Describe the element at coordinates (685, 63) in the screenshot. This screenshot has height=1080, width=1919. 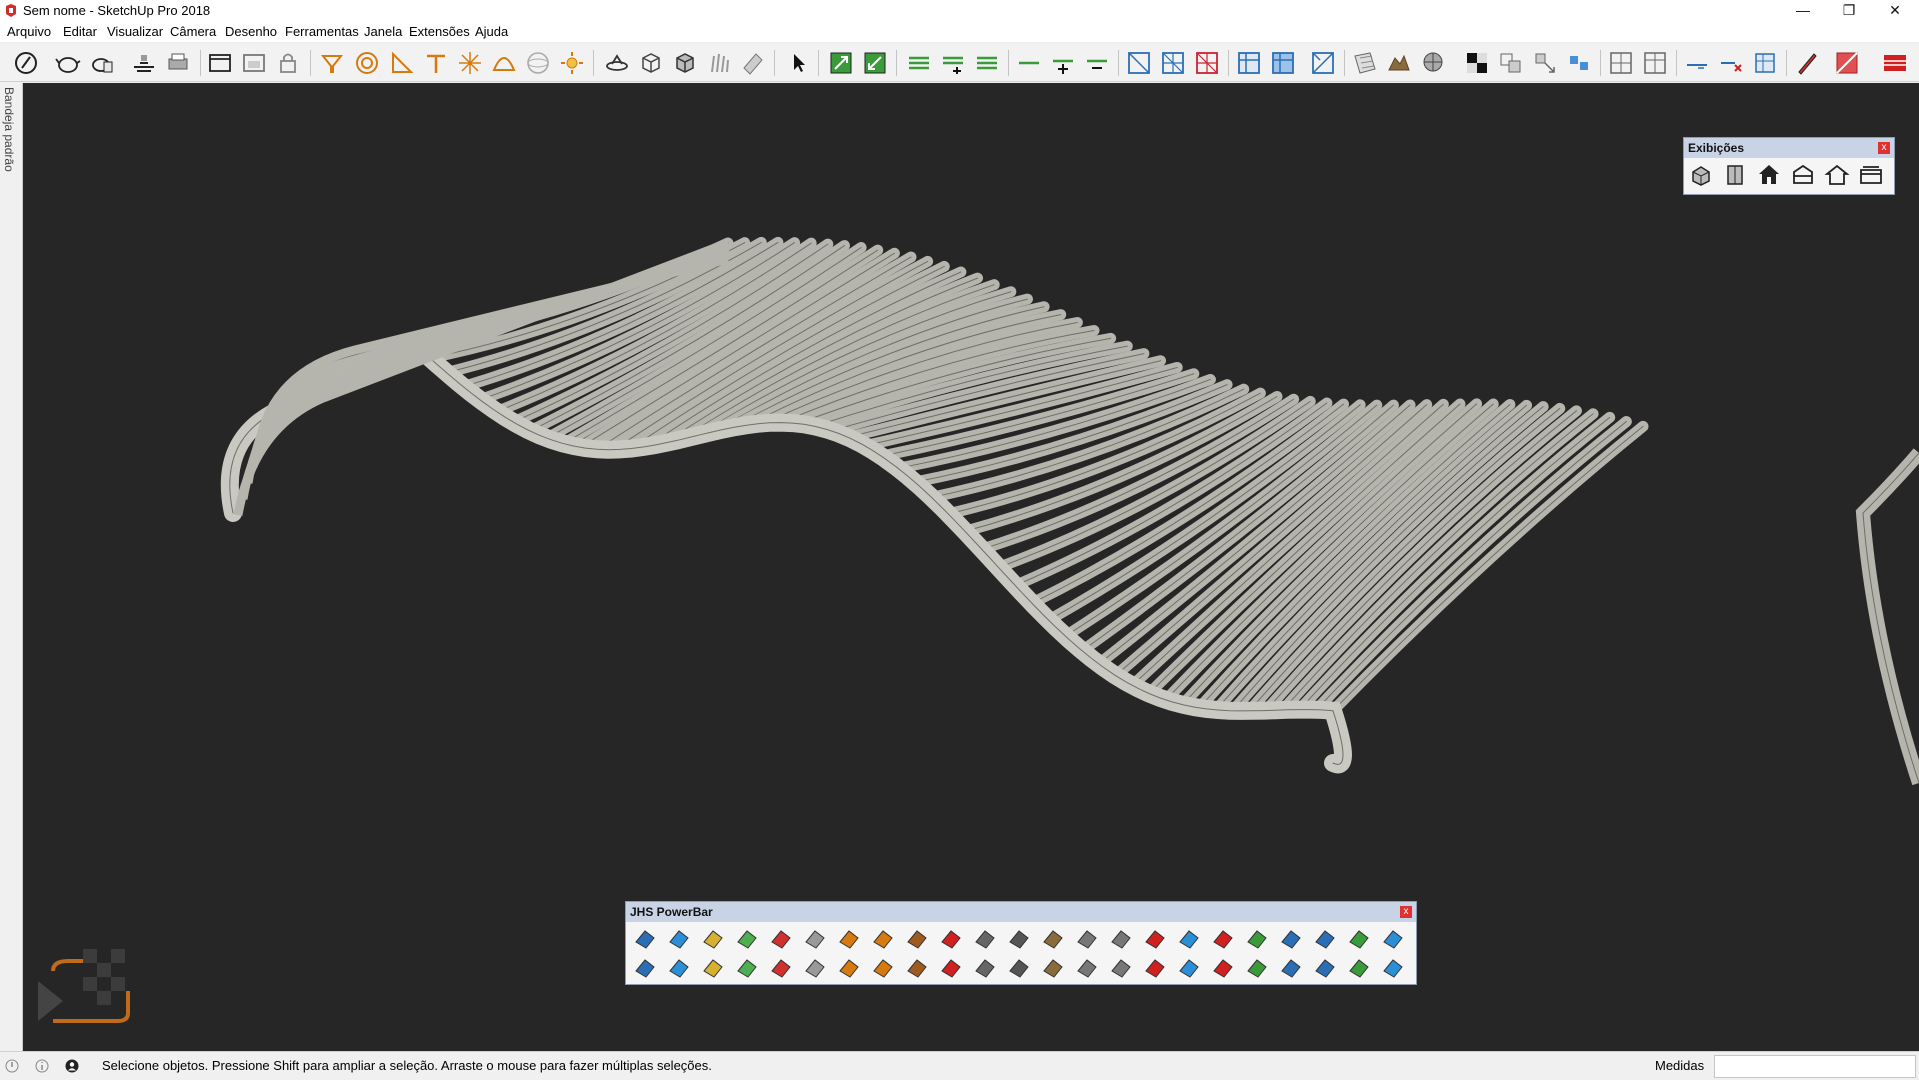
I see `box-shaded-icon` at that location.